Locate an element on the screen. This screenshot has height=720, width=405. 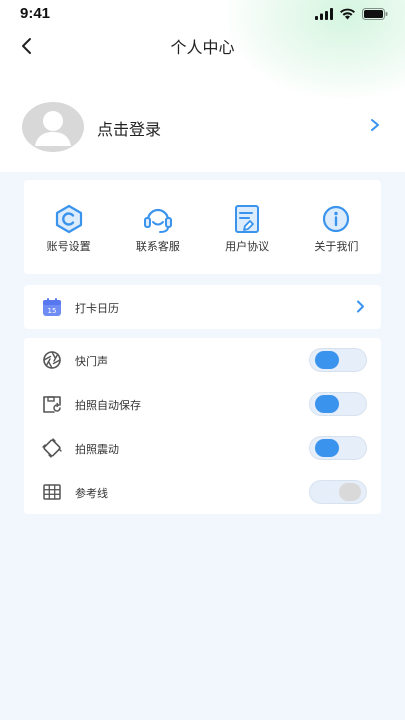
default-avatar-icon is located at coordinates (53, 127).